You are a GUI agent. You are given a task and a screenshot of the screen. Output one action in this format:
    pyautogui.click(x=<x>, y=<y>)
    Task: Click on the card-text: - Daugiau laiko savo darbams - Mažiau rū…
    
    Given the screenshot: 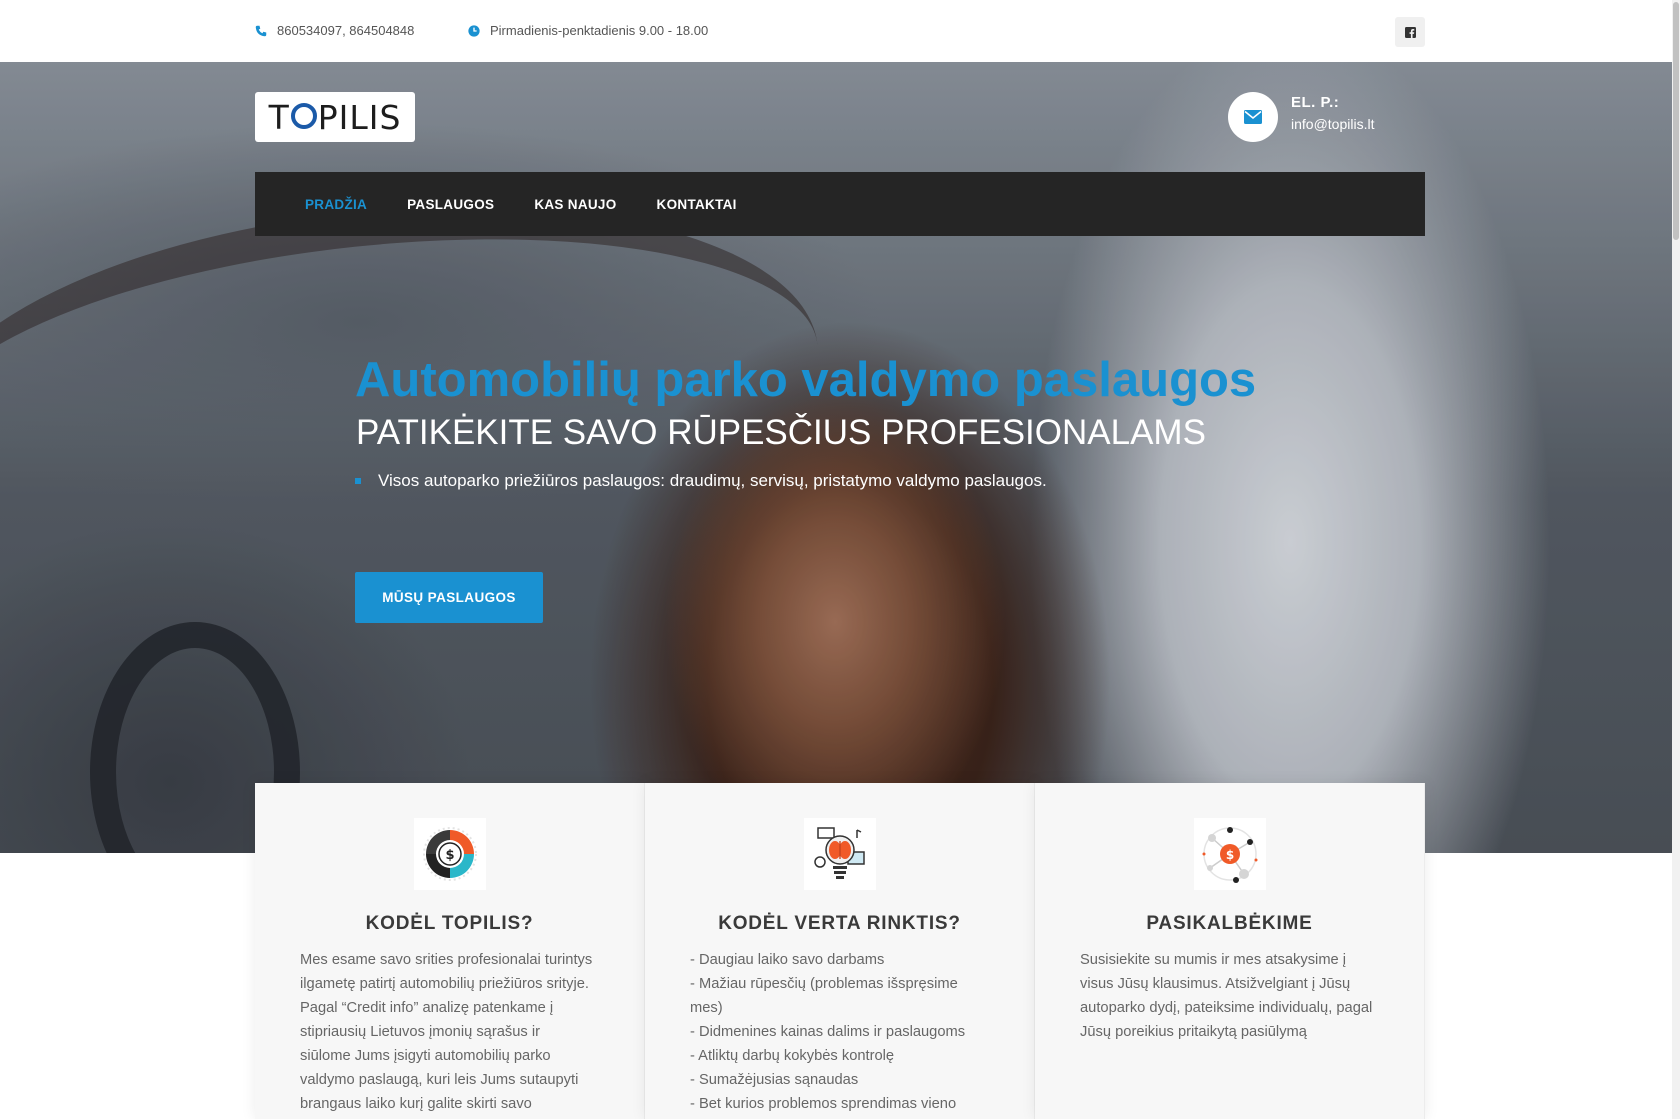 What is the action you would take?
    pyautogui.click(x=828, y=1032)
    